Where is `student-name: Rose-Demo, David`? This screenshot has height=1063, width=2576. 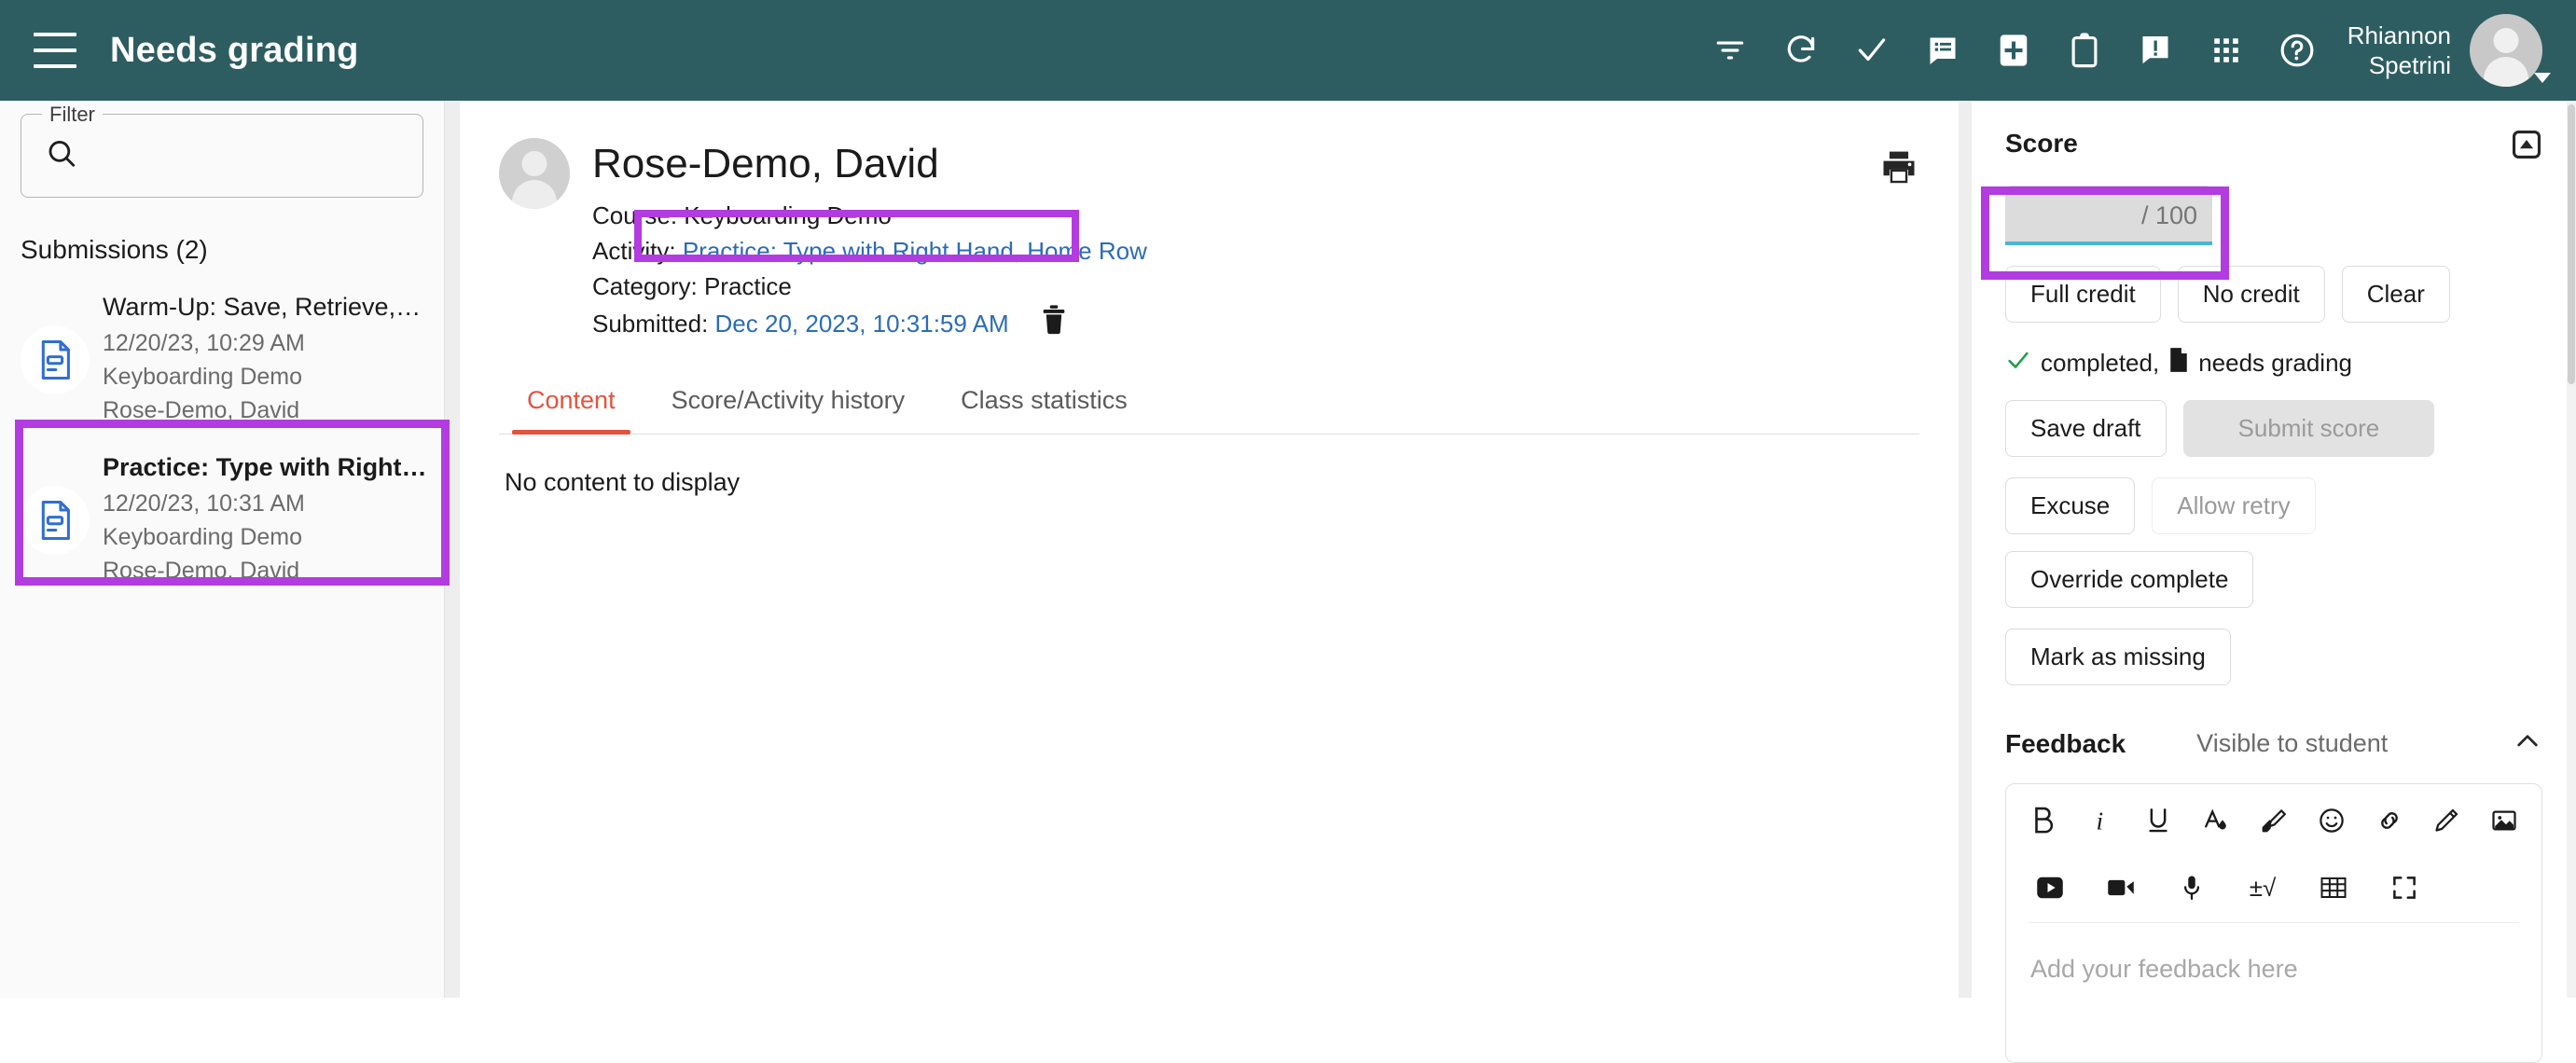 student-name: Rose-Demo, David is located at coordinates (765, 163).